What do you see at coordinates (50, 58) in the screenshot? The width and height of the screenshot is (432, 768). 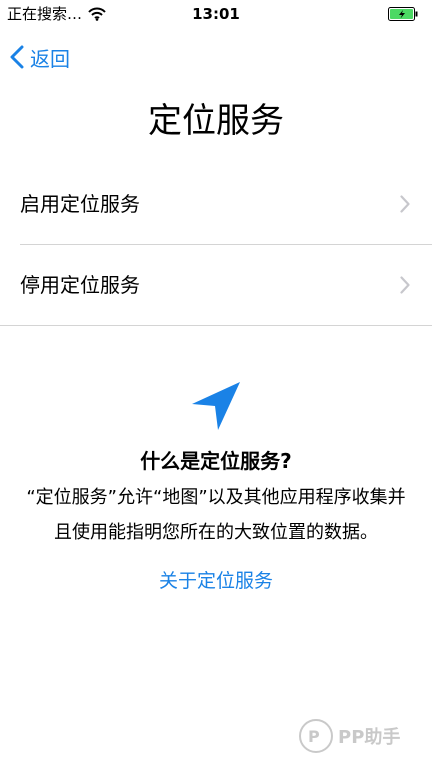 I see `back-label: 返回` at bounding box center [50, 58].